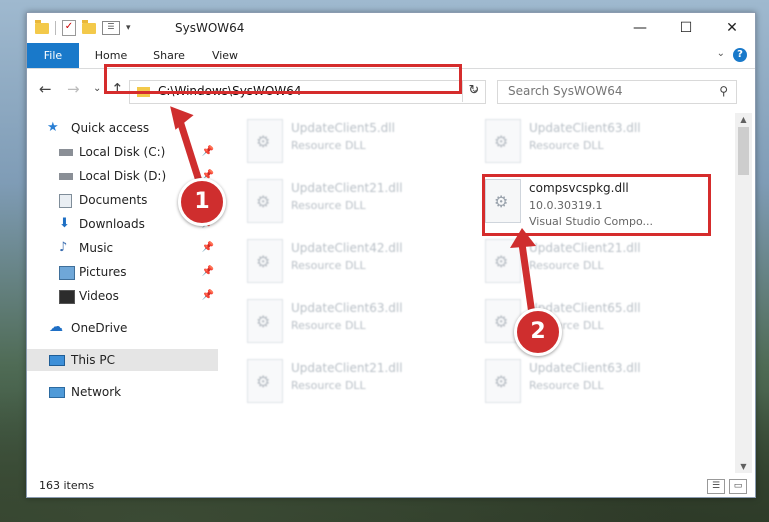 This screenshot has width=769, height=522. I want to click on sidebar-item-label: Local Disk (D:), so click(123, 176).